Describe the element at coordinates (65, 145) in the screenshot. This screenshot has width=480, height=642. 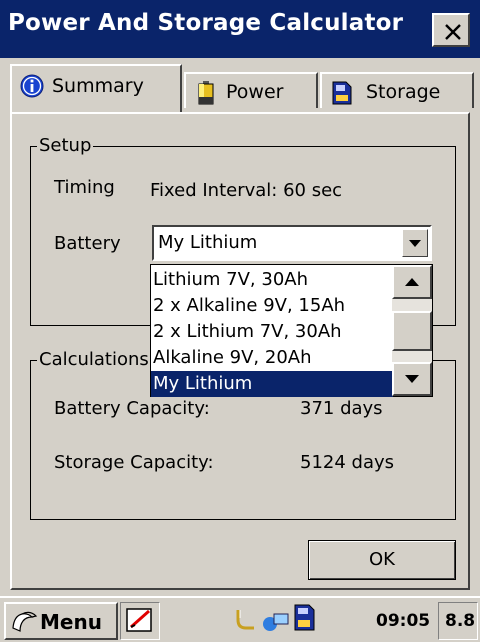
I see `setup-legend: Setup` at that location.